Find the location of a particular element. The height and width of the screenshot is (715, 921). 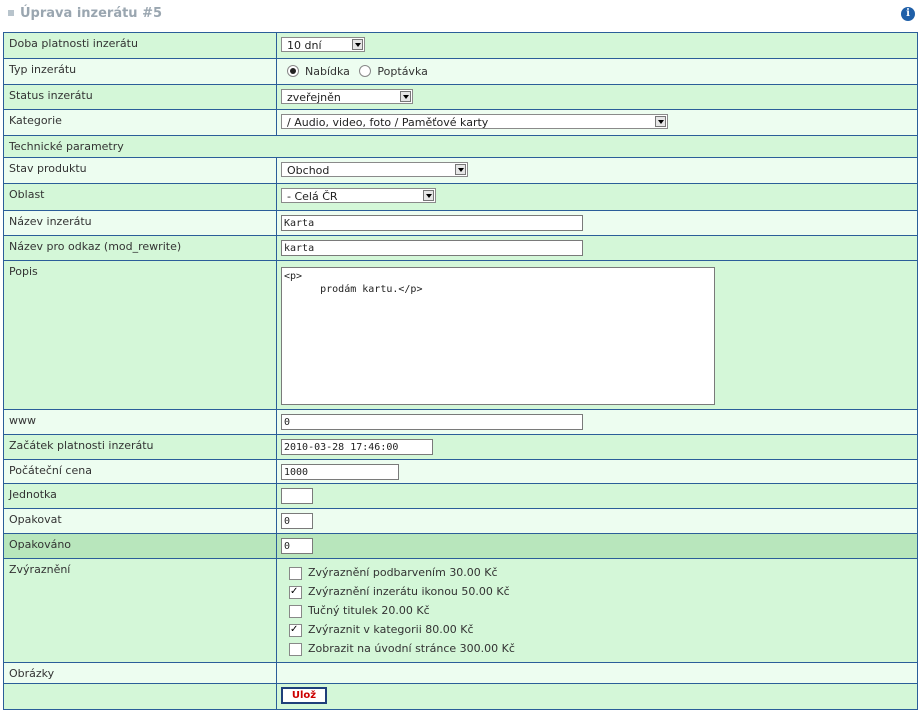

oblast-value: - Celá ČR is located at coordinates (312, 196).